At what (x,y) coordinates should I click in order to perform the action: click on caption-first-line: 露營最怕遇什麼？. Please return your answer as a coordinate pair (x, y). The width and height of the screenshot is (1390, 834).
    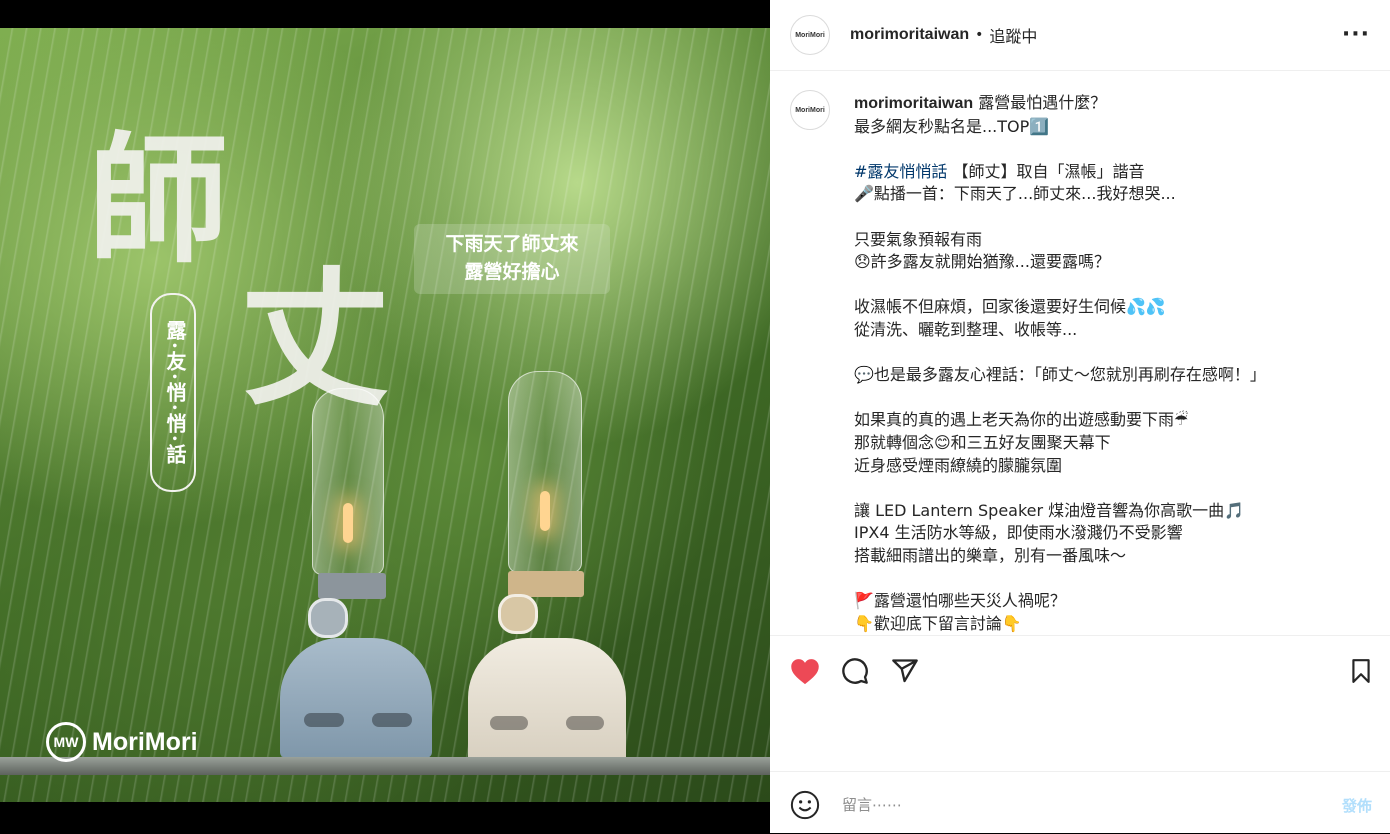
    Looking at the image, I should click on (1040, 102).